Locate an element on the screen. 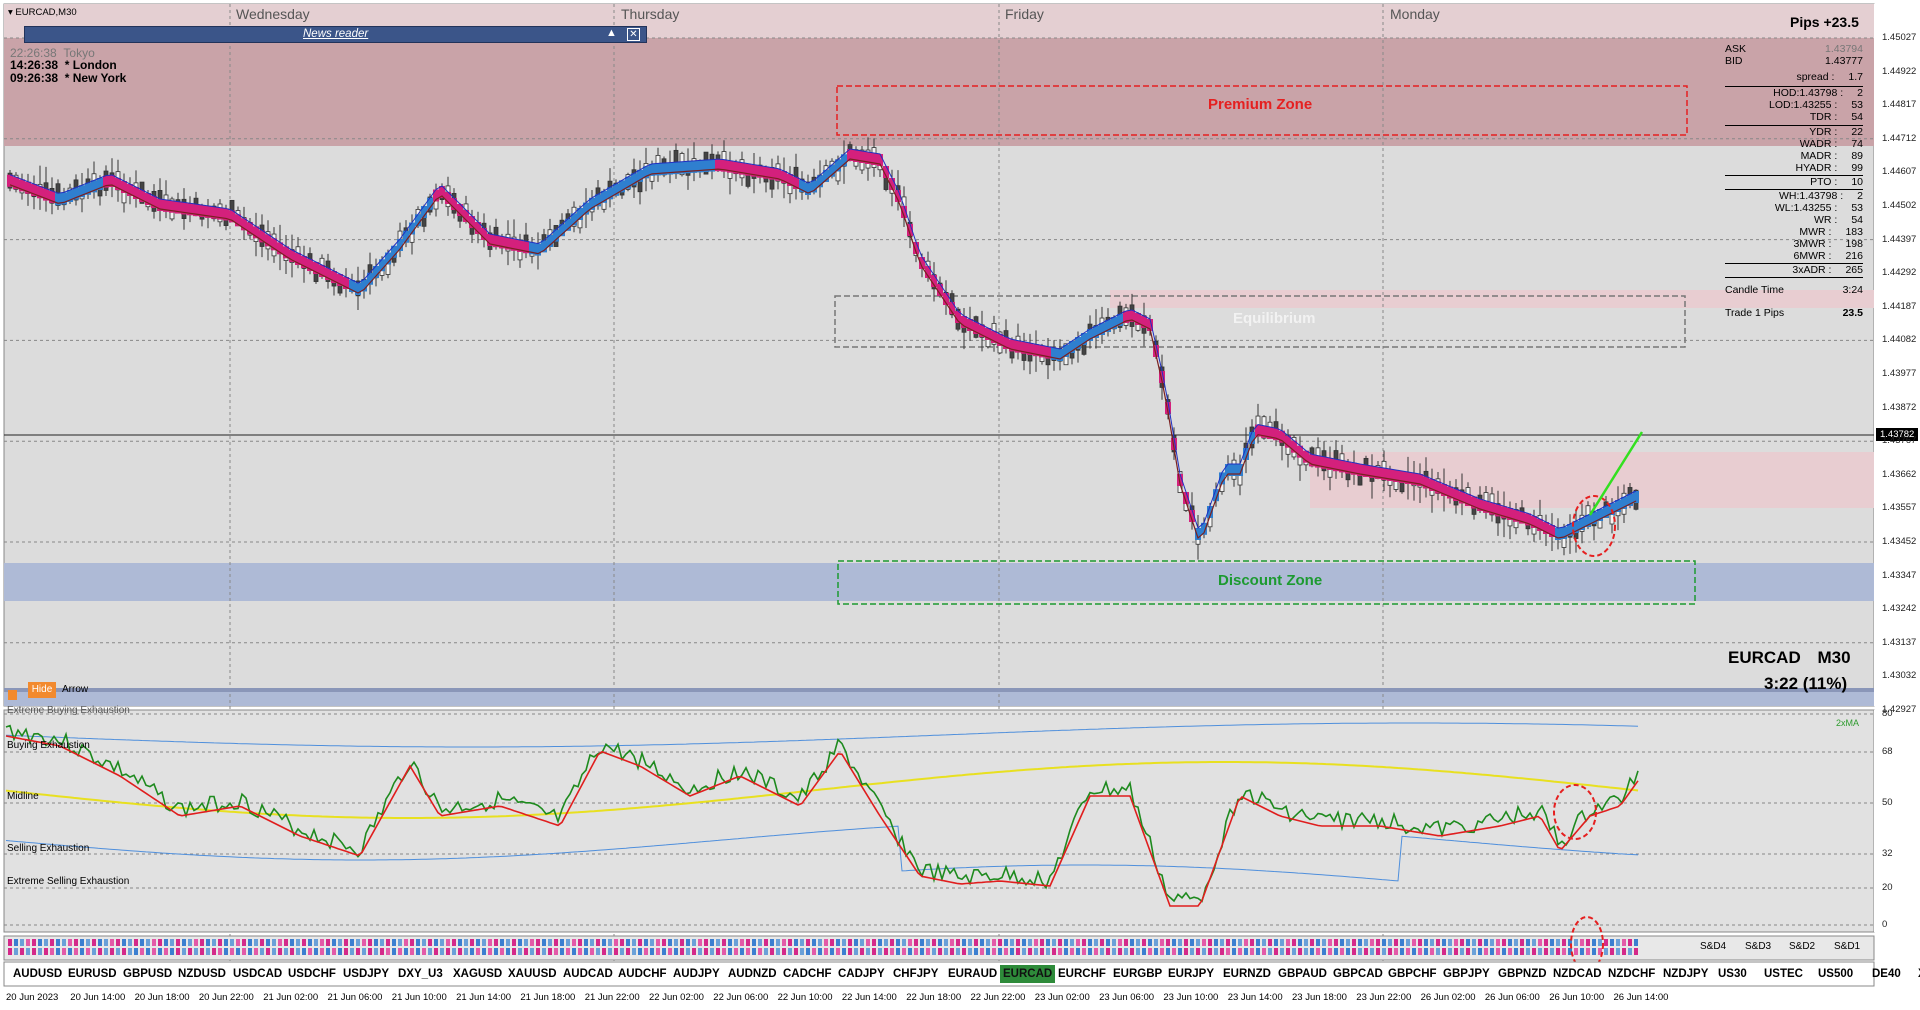 This screenshot has width=1920, height=1010. price-tick: 1.43242 is located at coordinates (1899, 609).